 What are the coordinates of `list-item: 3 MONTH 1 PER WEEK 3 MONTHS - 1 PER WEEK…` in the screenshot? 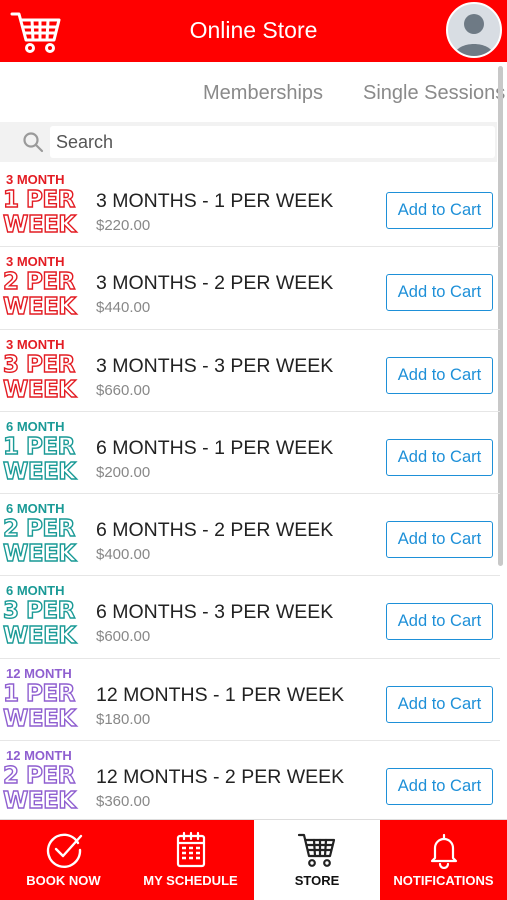 It's located at (250, 206).